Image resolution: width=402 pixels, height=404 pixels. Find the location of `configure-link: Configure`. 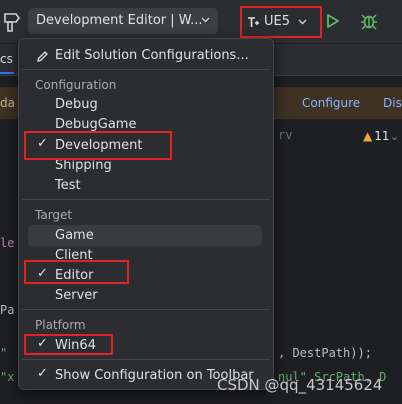

configure-link: Configure is located at coordinates (331, 103).